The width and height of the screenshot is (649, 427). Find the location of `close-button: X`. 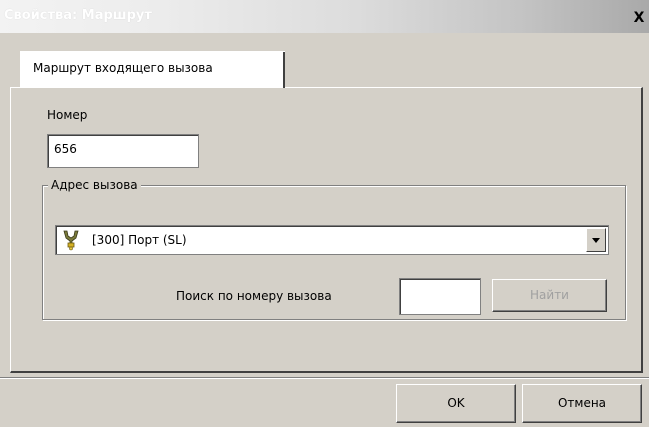

close-button: X is located at coordinates (639, 18).